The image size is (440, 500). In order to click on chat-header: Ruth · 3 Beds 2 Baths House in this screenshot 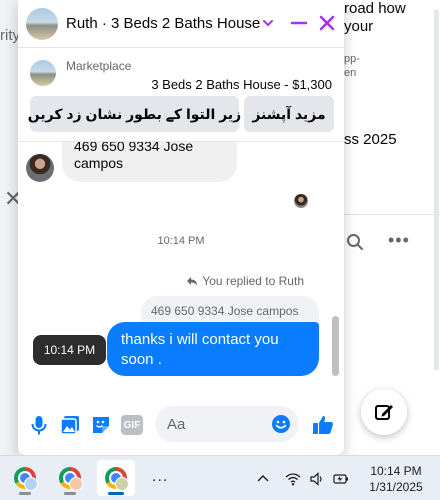, I will do `click(181, 24)`.